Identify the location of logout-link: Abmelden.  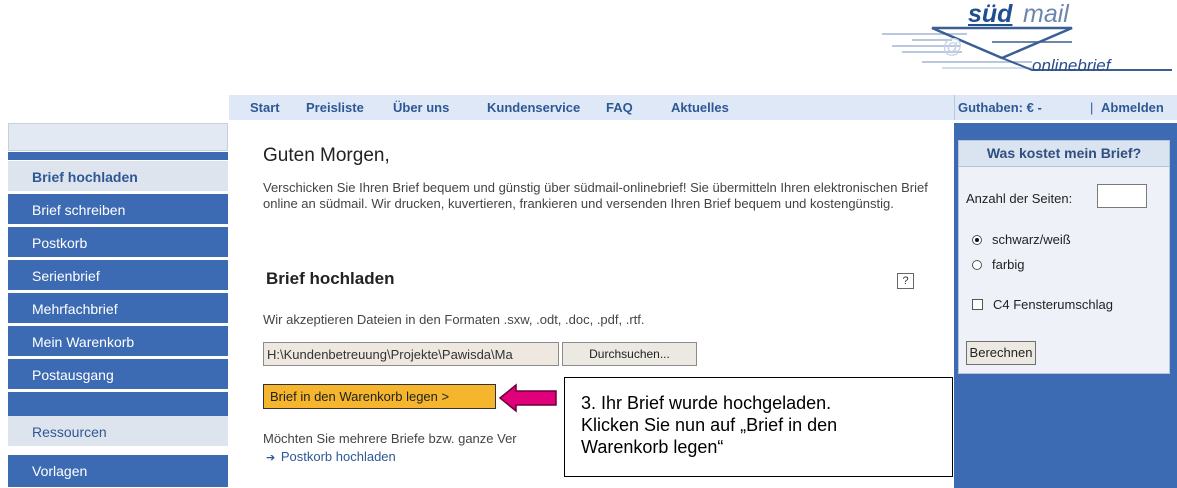
(1132, 107).